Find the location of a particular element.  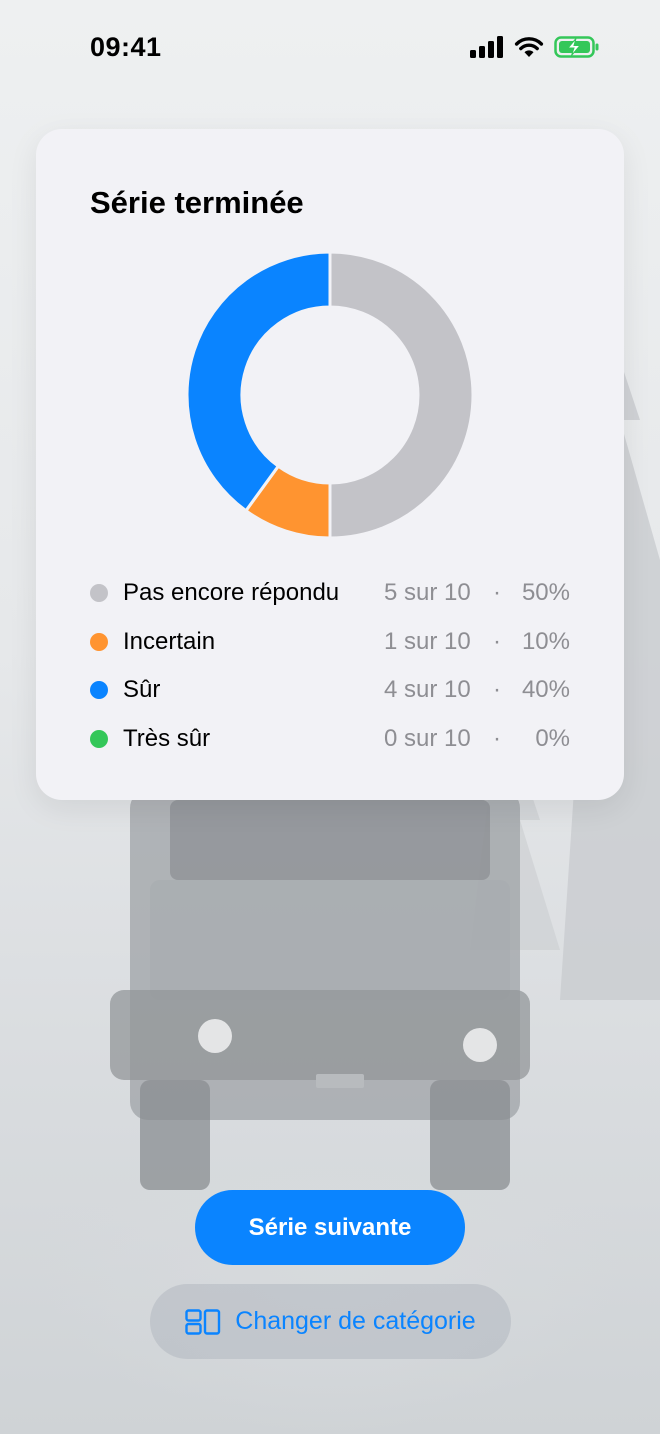

legend-row: Pas encore répondu 5 sur 10 · 50% is located at coordinates (330, 593).